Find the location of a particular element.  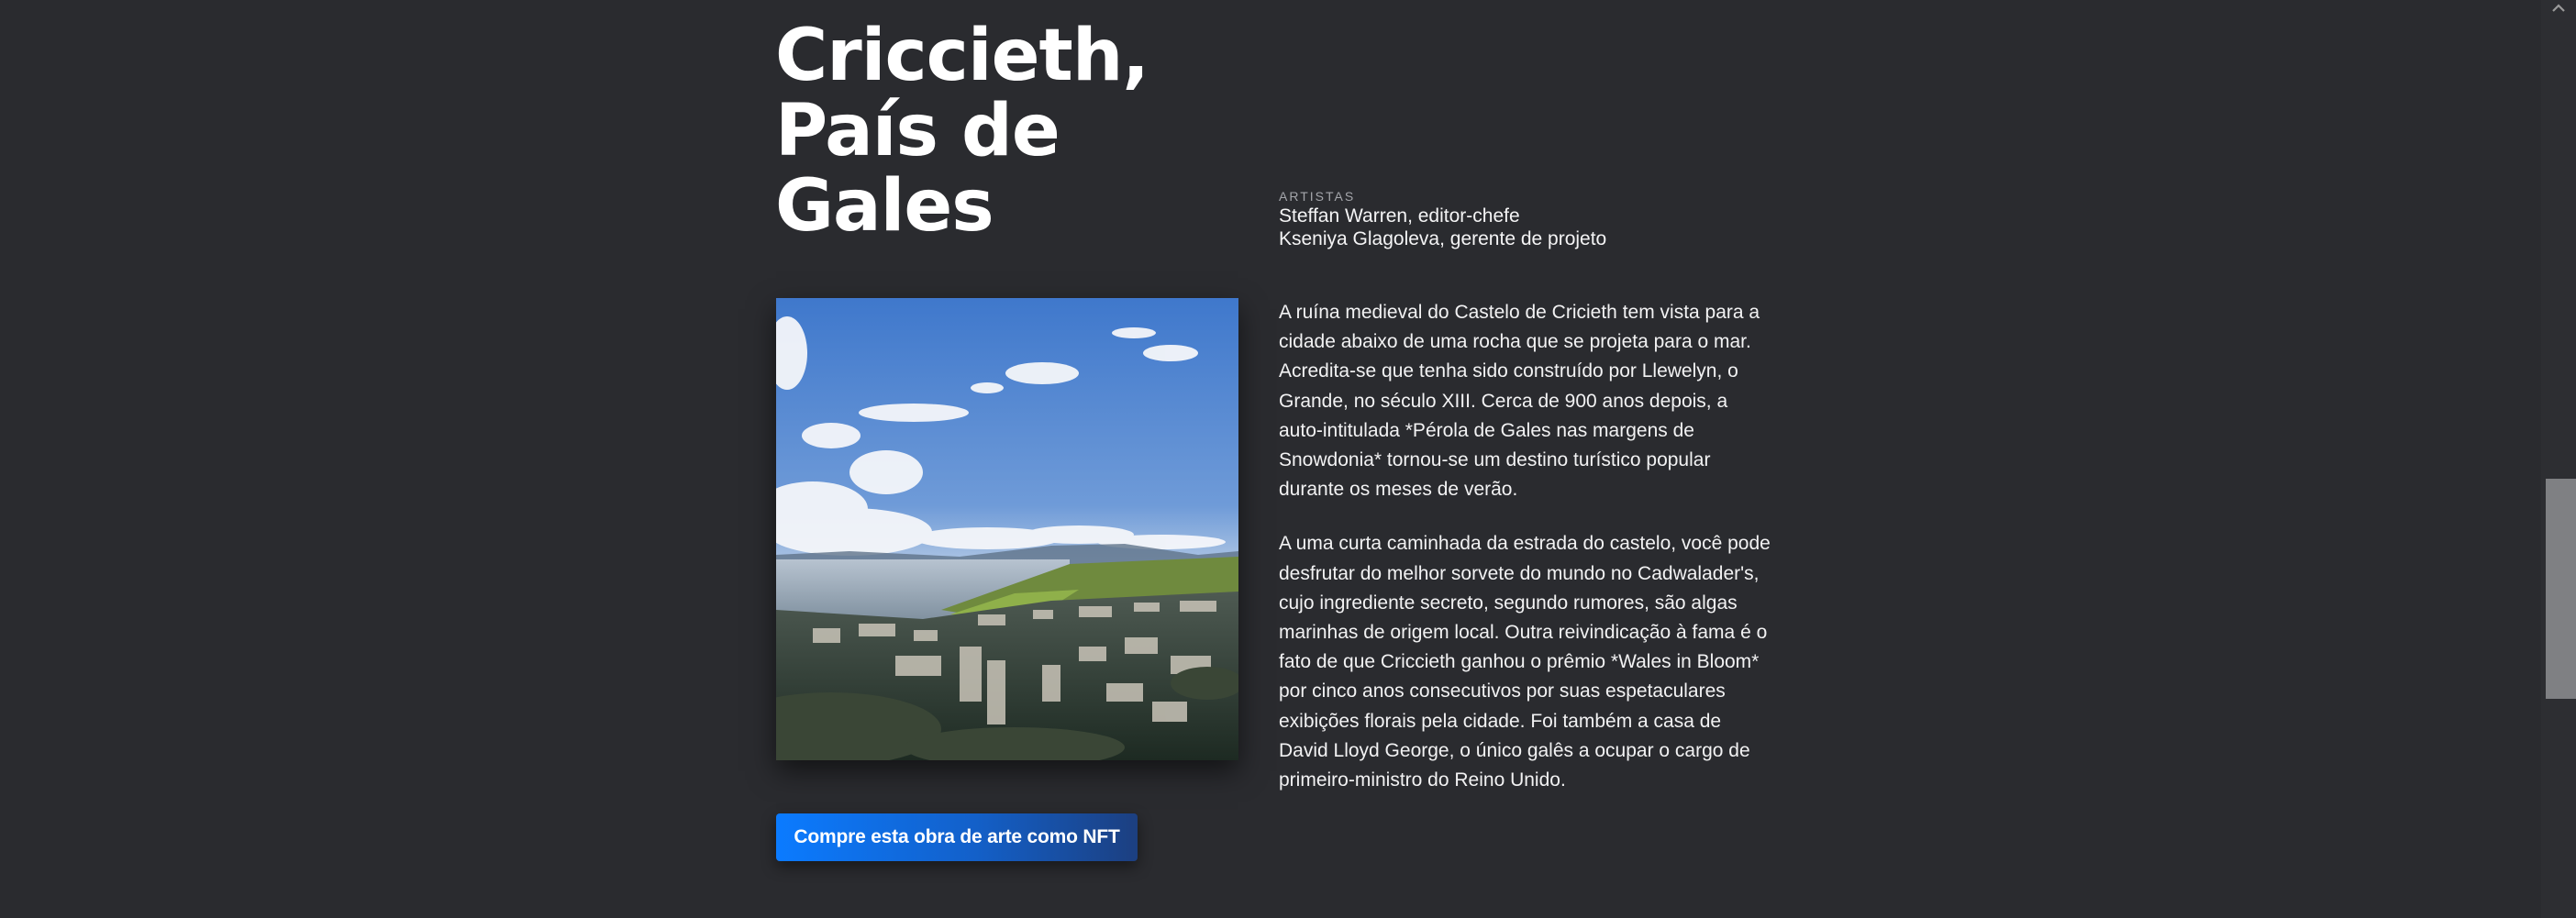

title-line: País de is located at coordinates (917, 131).